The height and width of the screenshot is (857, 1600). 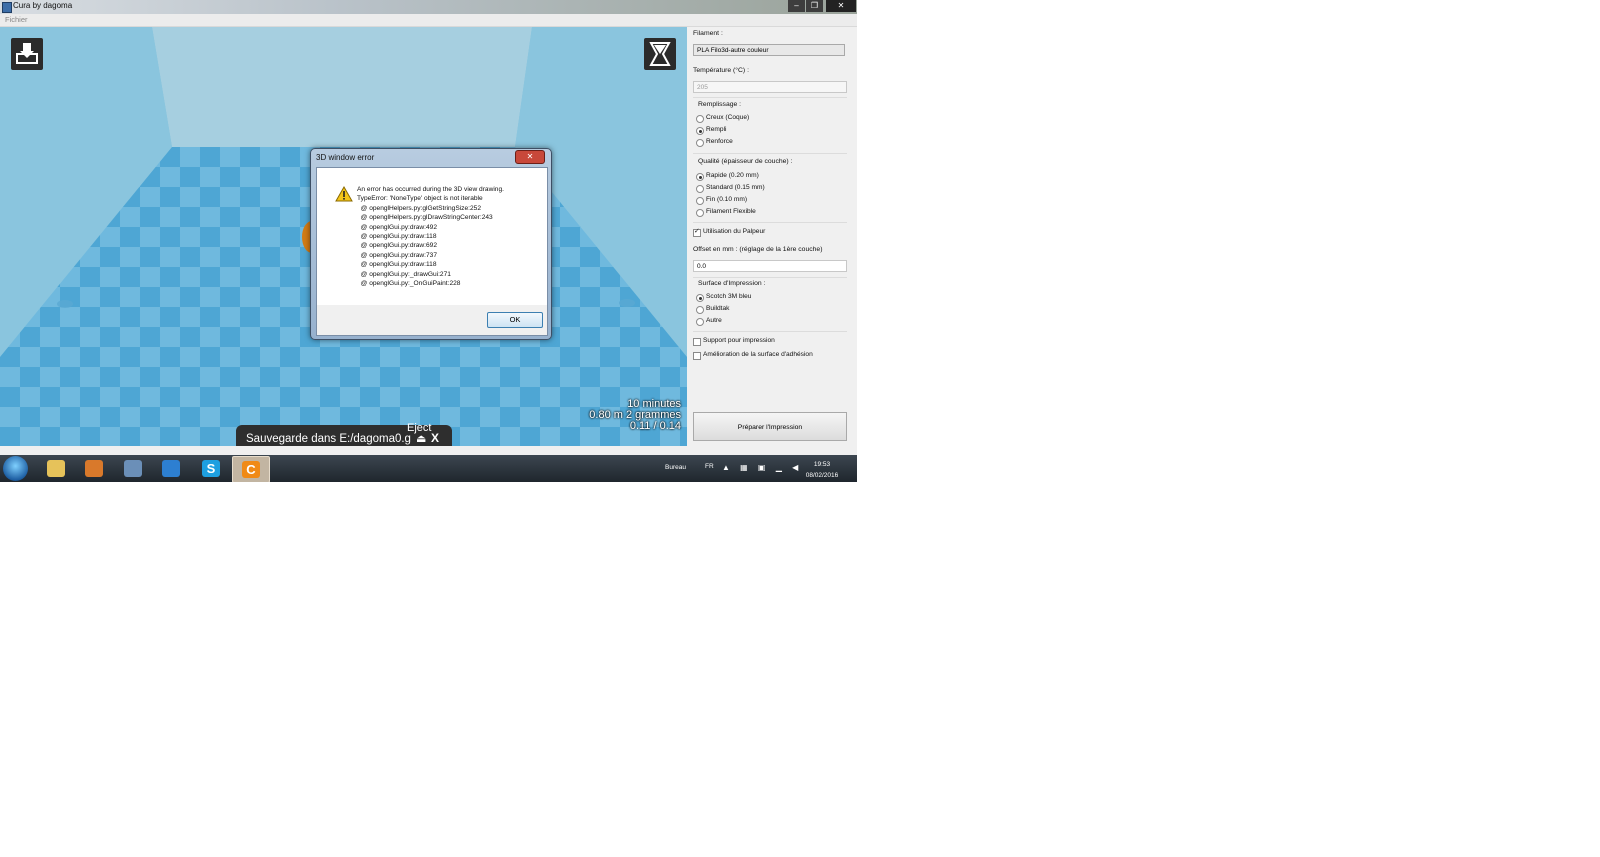 I want to click on adhesion-label: Amélioration de la surface d'adhésion, so click(x=758, y=354).